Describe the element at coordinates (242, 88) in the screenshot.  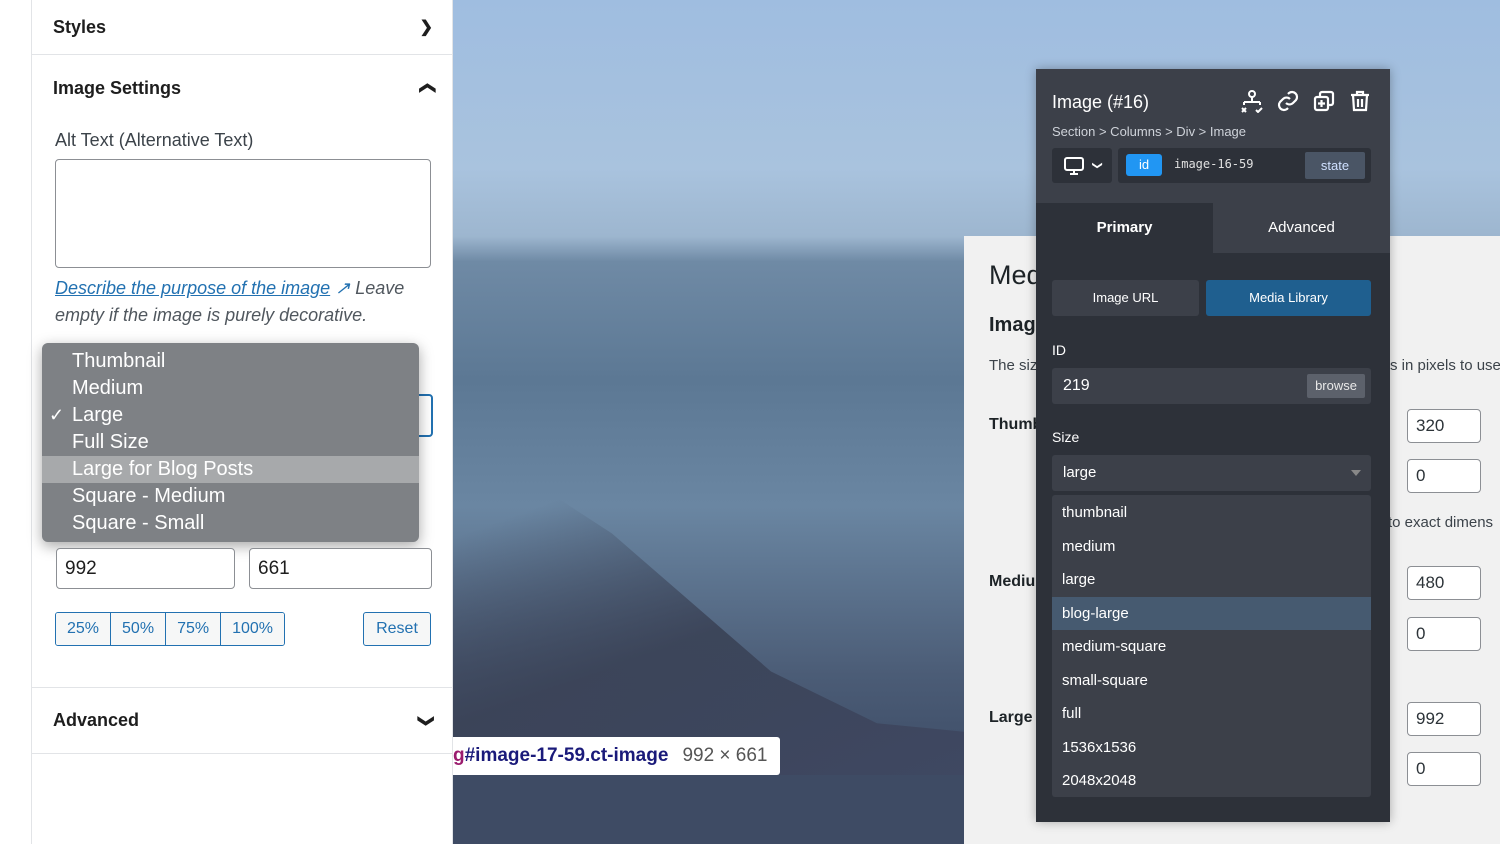
I see `image-settings-panel-toggle: Image Settings ❯` at that location.